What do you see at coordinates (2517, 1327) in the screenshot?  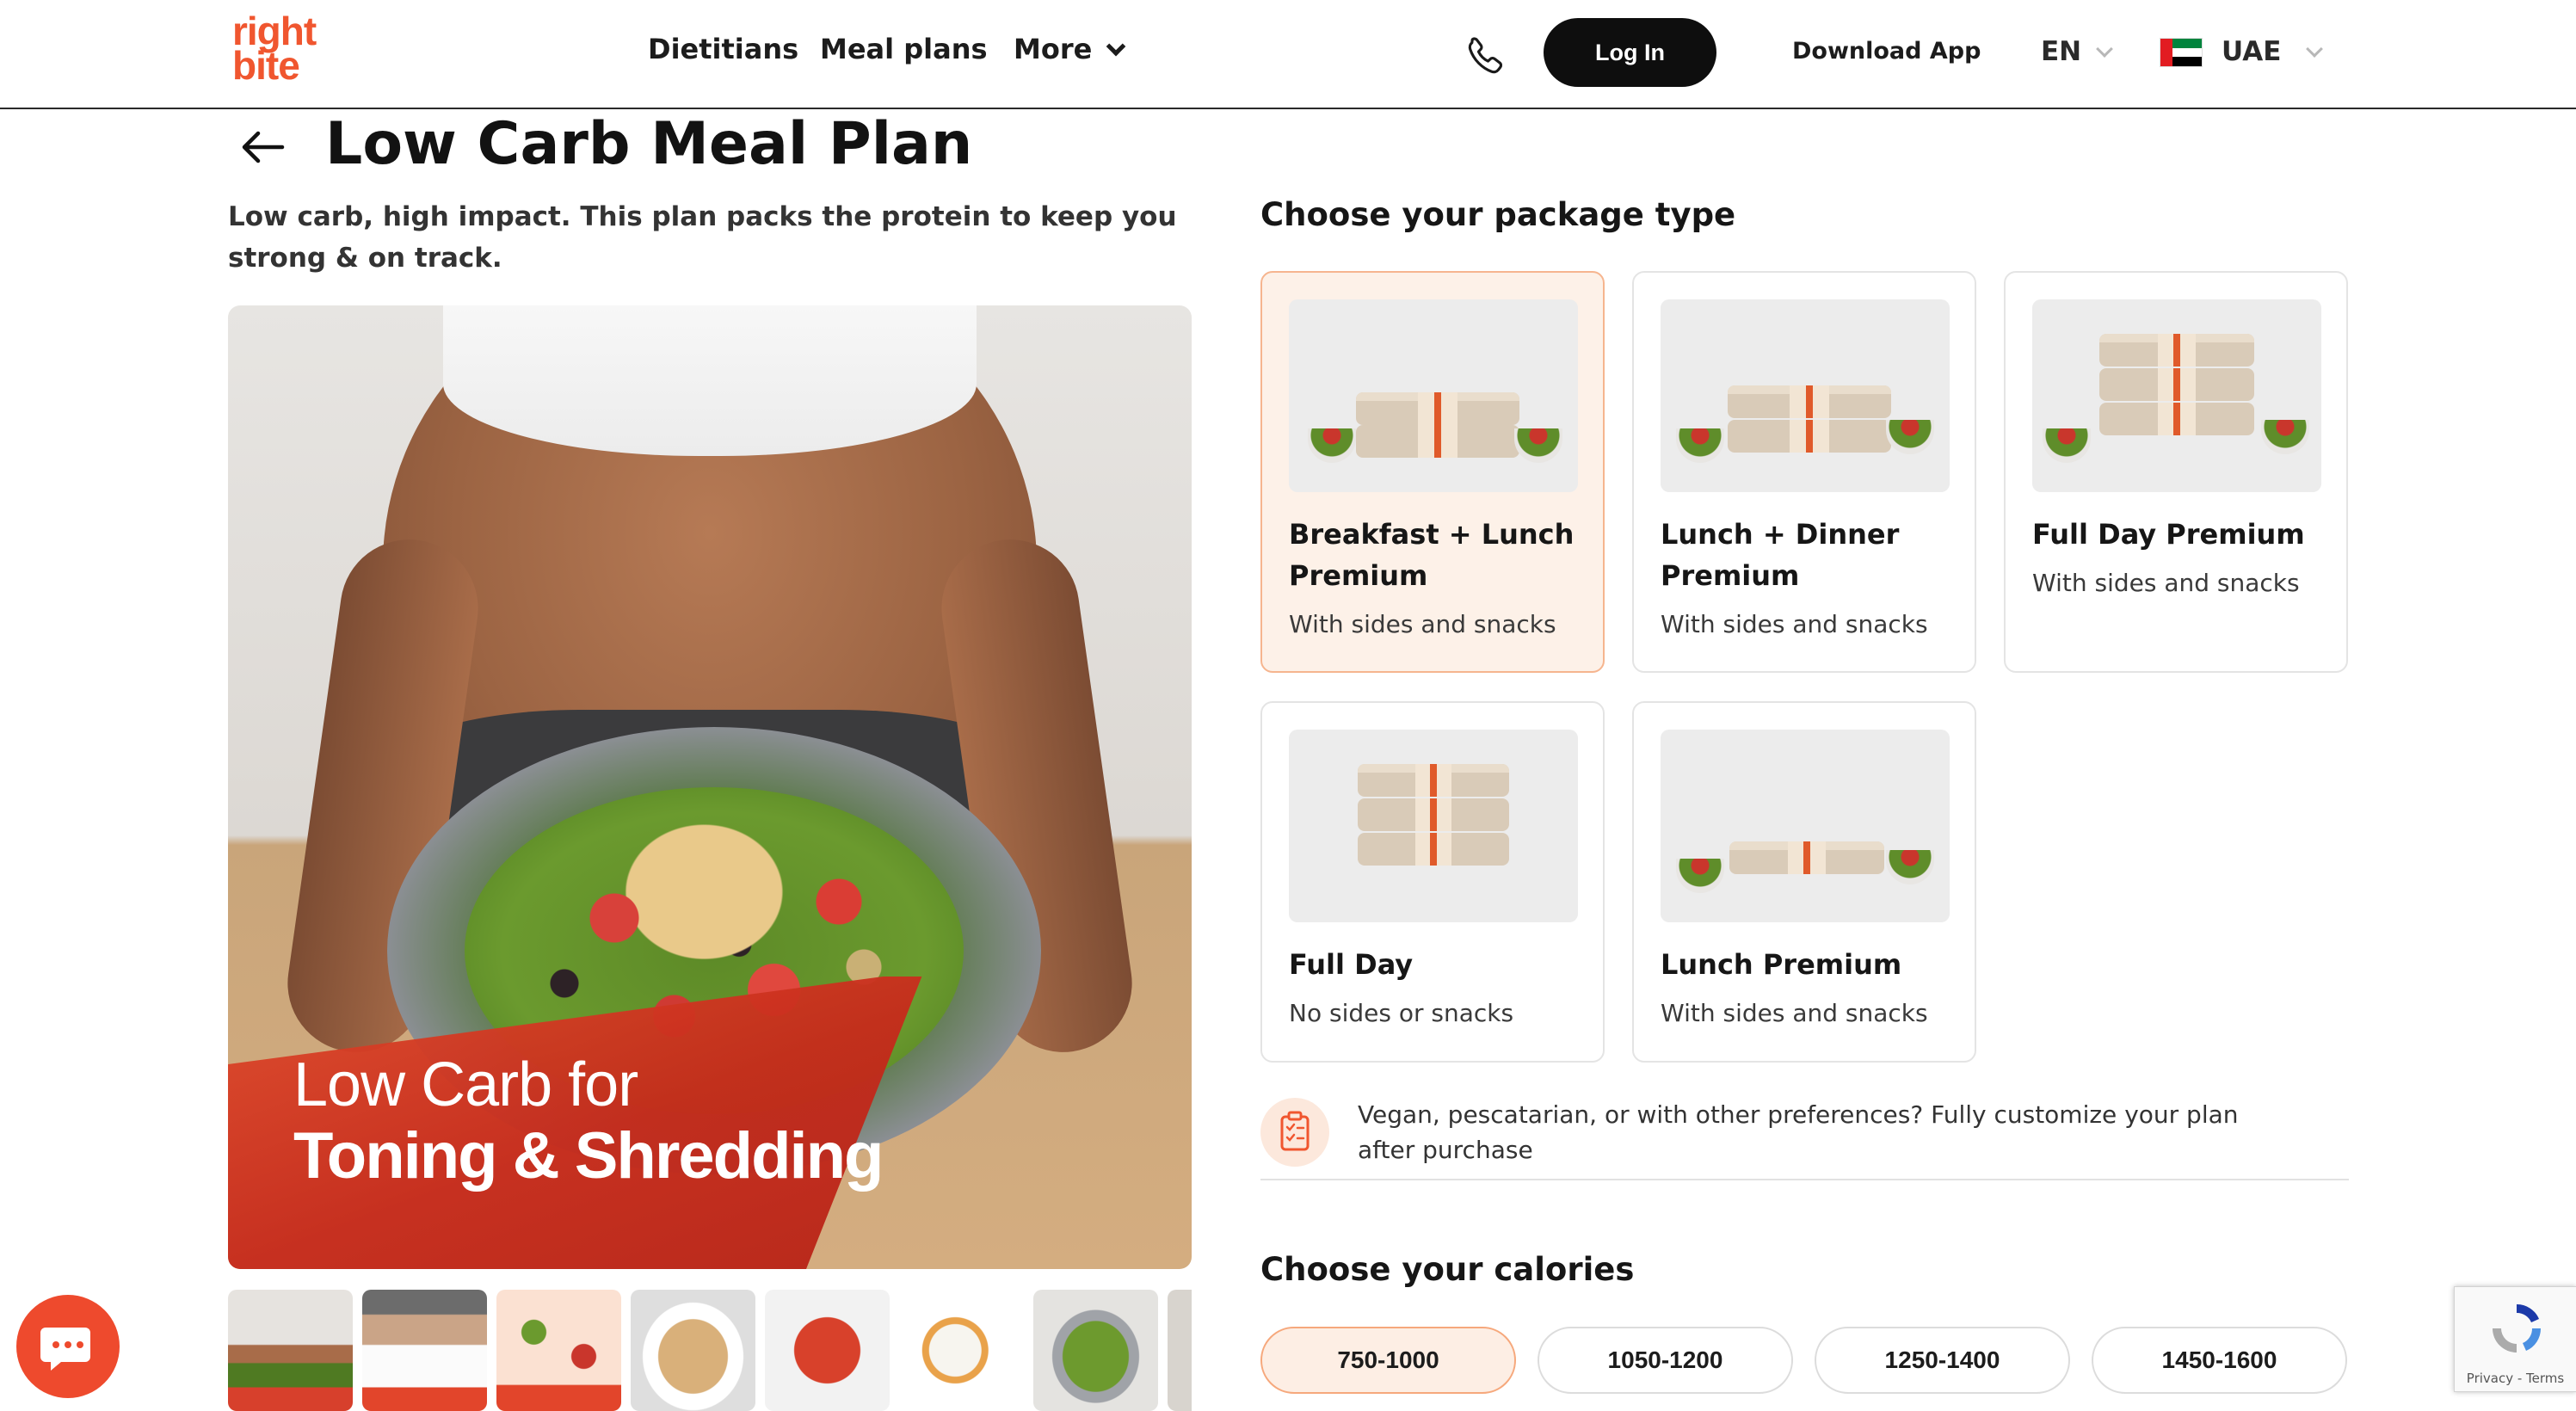 I see `recaptcha-icon` at bounding box center [2517, 1327].